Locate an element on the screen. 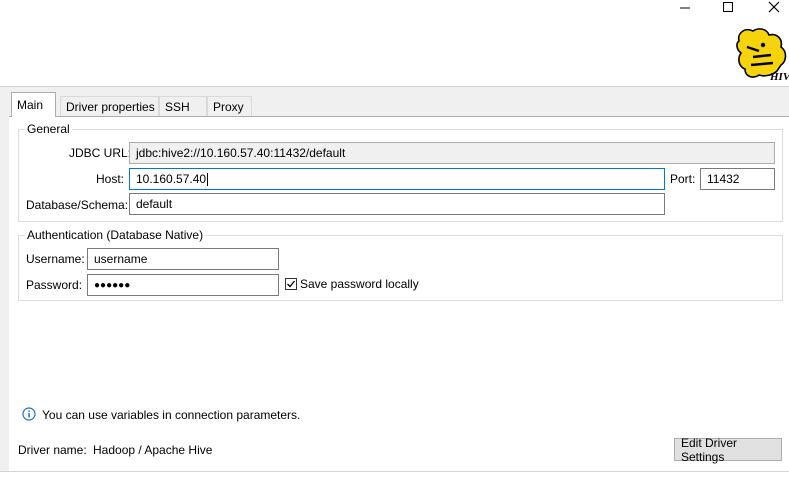  jdbc-url-field: jdbc:hive2://10.160.57.40:11432/default is located at coordinates (452, 153).